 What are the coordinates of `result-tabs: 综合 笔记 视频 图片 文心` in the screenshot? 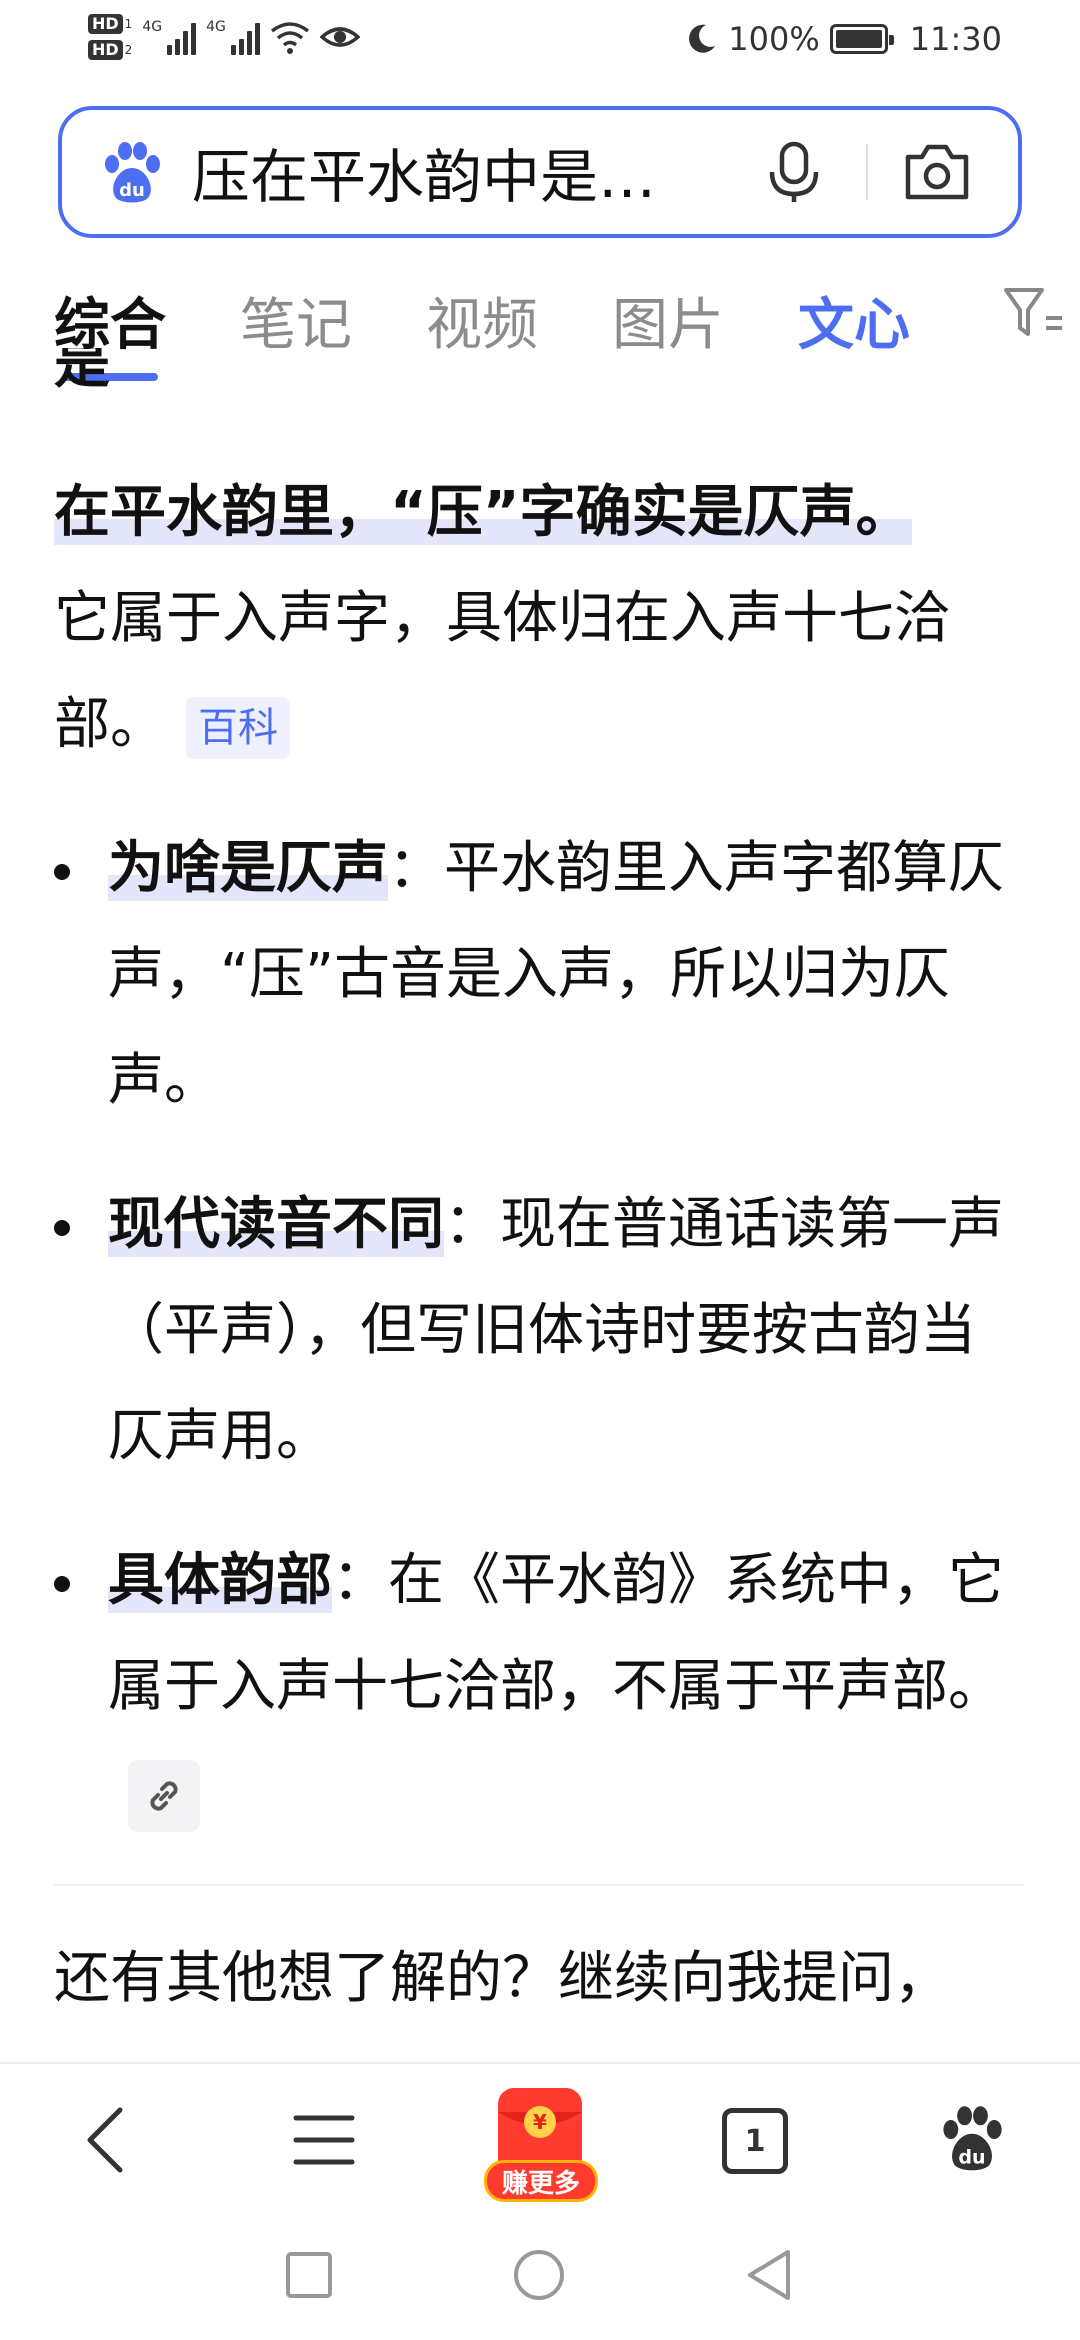 It's located at (567, 325).